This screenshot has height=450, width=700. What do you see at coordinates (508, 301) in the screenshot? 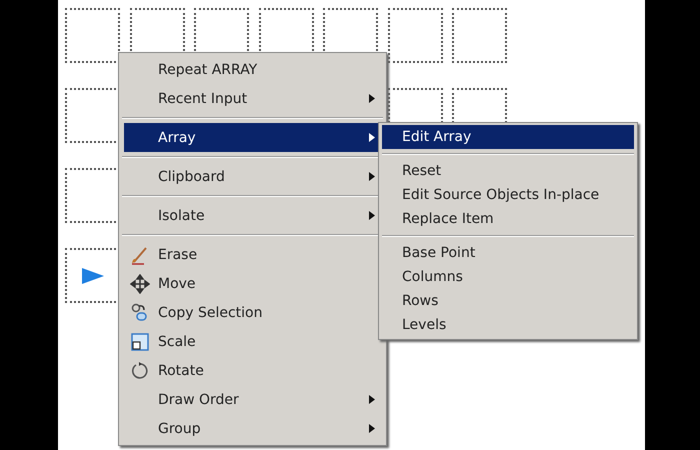
I see `menu-item: Rows` at bounding box center [508, 301].